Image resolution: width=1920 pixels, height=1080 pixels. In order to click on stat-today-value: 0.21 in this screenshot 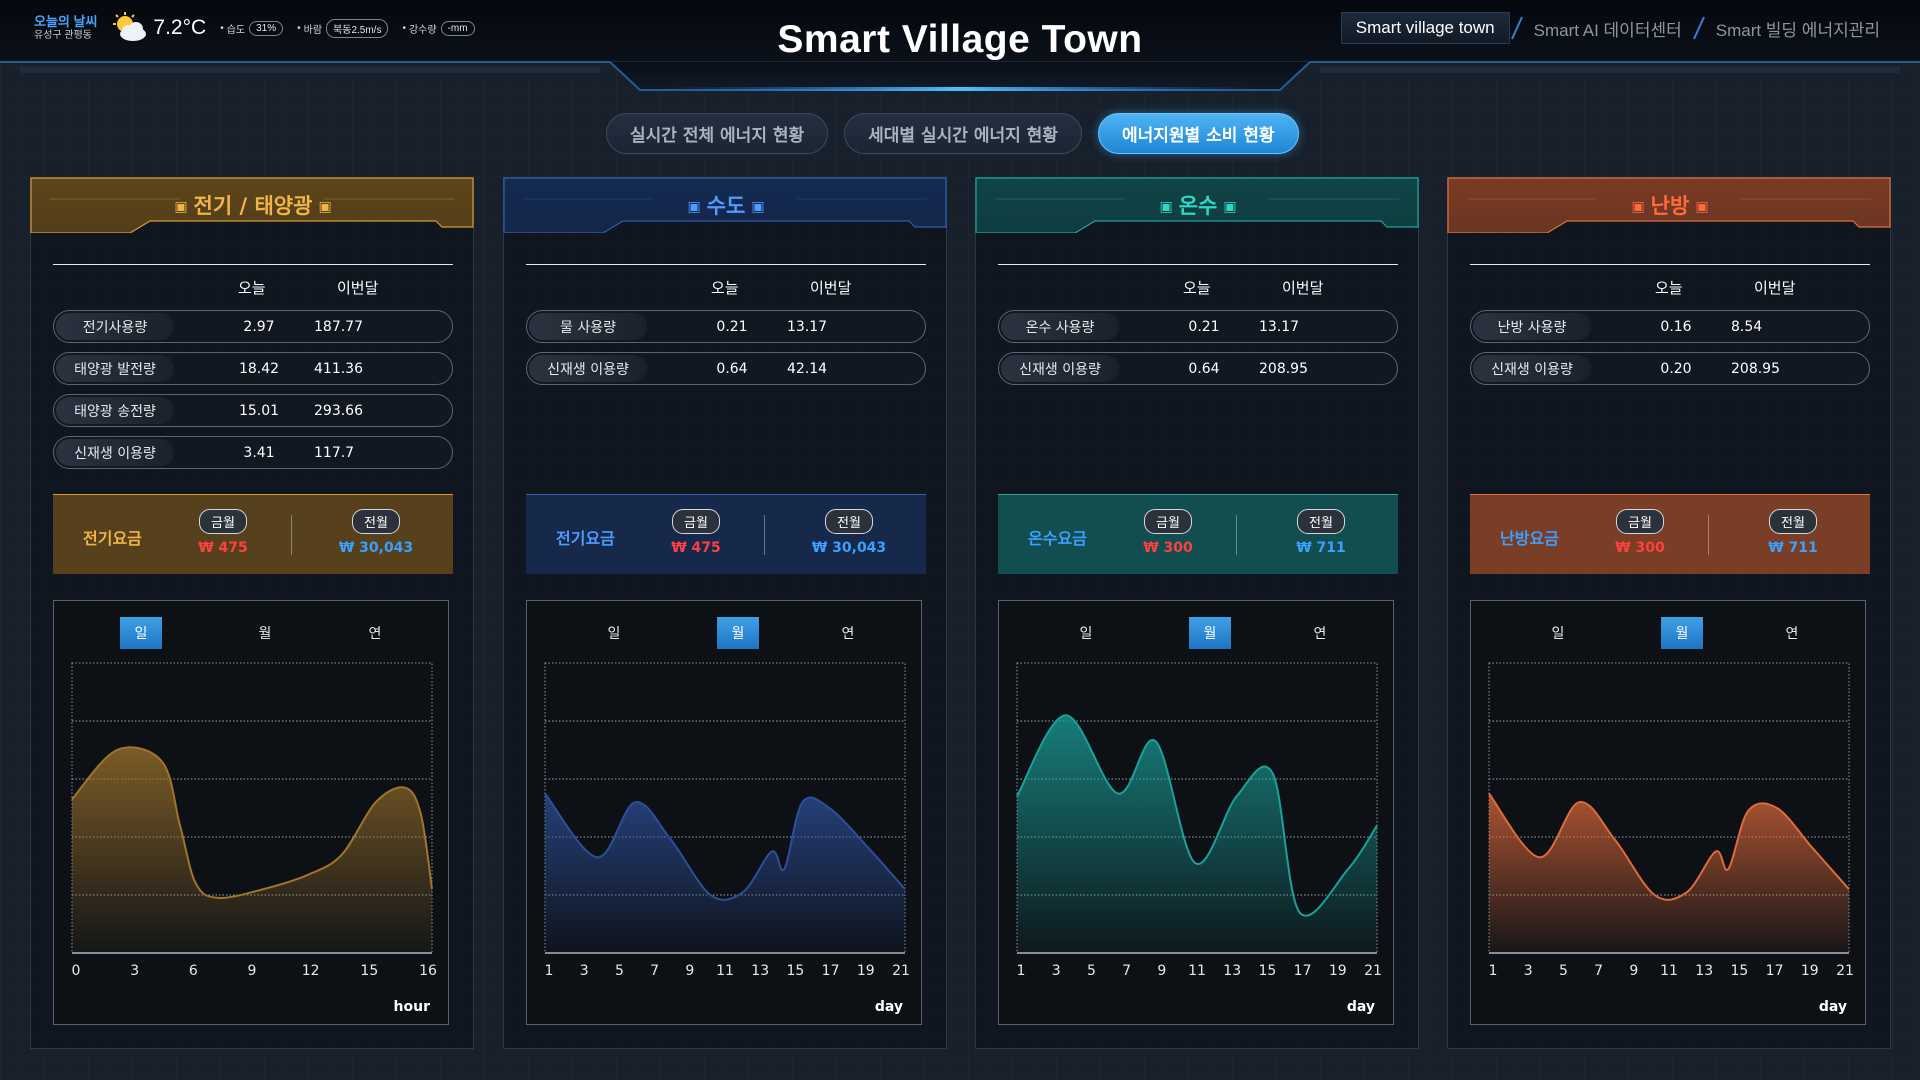, I will do `click(1204, 327)`.